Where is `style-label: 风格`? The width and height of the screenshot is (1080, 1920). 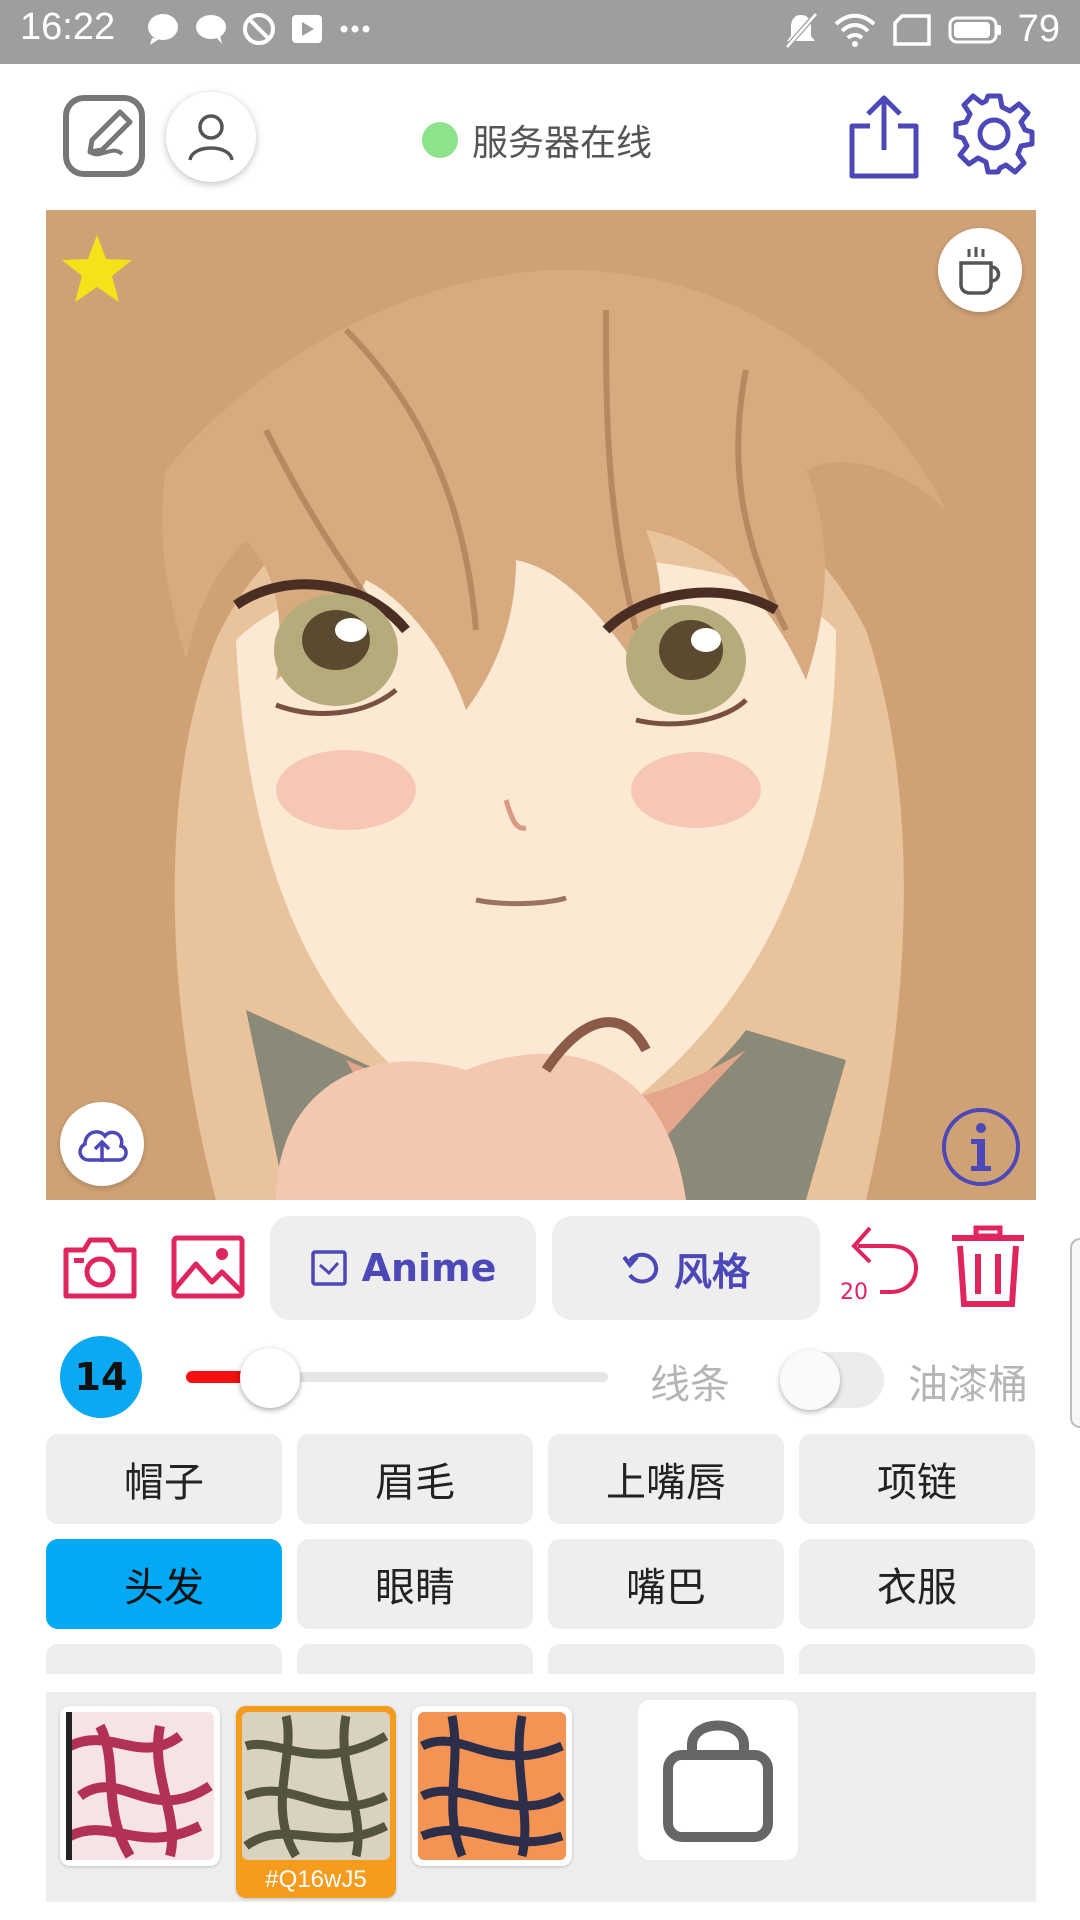
style-label: 风格 is located at coordinates (711, 1271).